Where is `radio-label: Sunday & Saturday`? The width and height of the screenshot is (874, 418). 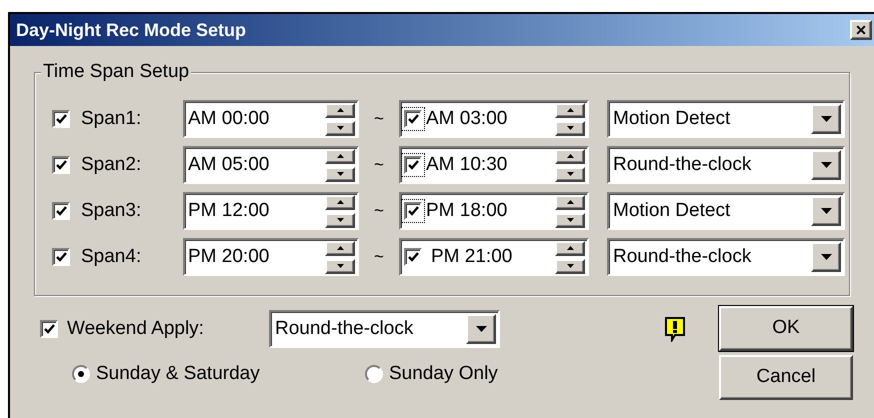 radio-label: Sunday & Saturday is located at coordinates (178, 374).